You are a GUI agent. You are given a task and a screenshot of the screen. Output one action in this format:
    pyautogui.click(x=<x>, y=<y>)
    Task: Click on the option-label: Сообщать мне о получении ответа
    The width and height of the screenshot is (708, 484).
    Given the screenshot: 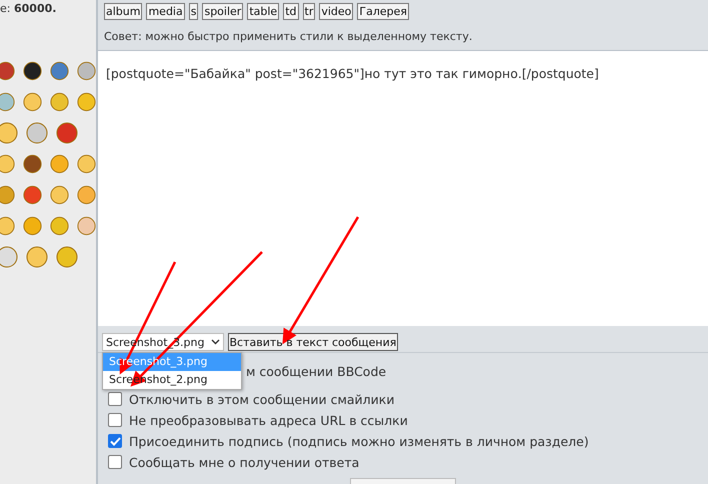 What is the action you would take?
    pyautogui.click(x=244, y=462)
    